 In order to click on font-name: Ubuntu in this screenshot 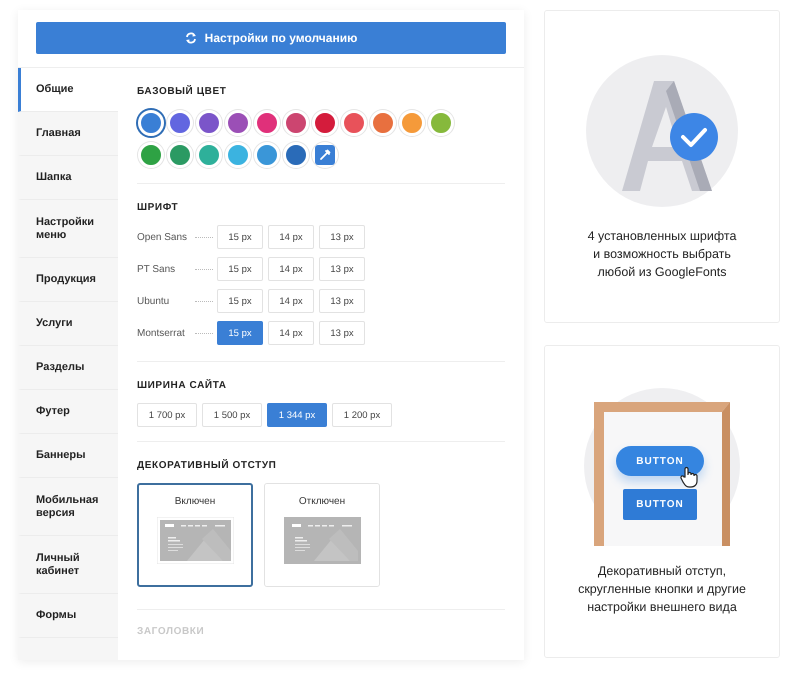, I will do `click(153, 301)`.